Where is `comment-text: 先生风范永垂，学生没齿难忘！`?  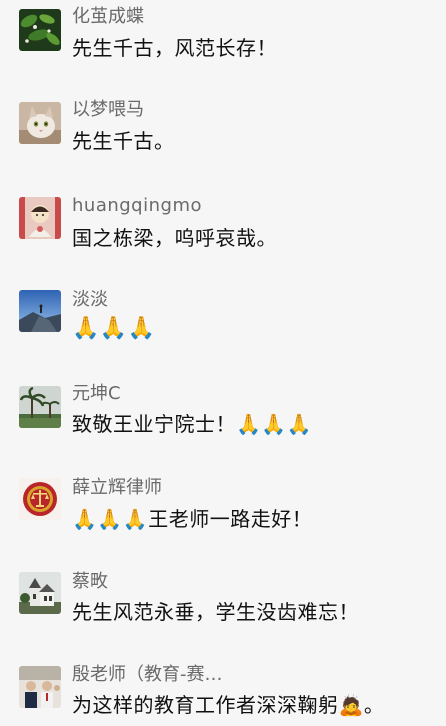
comment-text: 先生风范永垂，学生没齿难忘！ is located at coordinates (215, 612).